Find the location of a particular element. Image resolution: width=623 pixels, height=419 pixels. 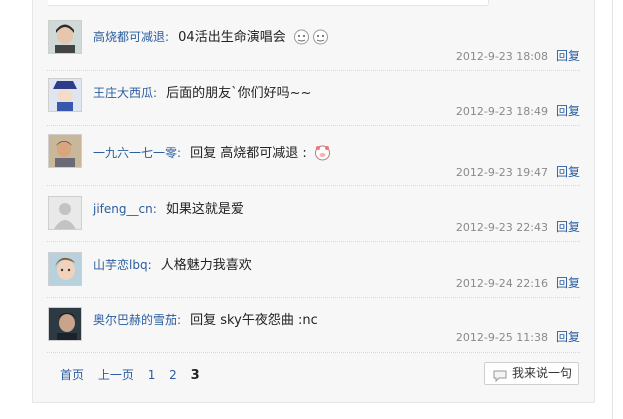

username: 一九六一七一零 is located at coordinates (135, 153).